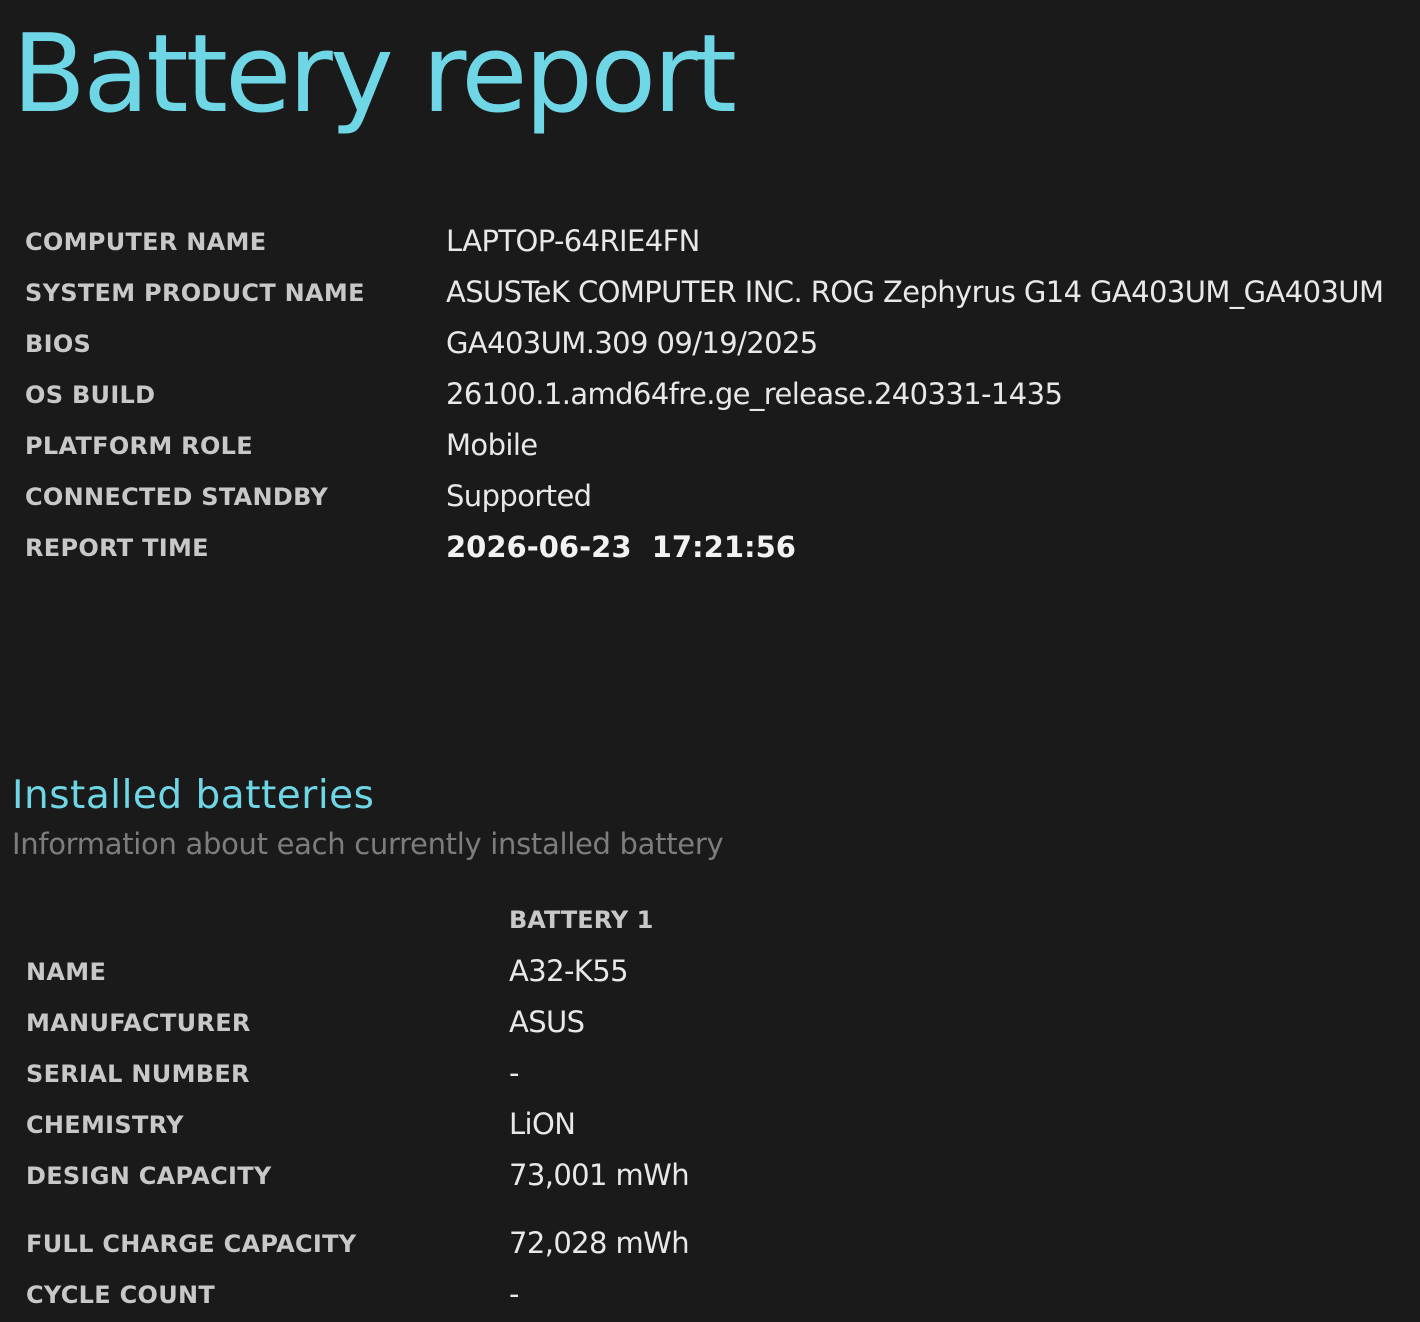 Image resolution: width=1420 pixels, height=1322 pixels. Describe the element at coordinates (58, 344) in the screenshot. I see `info-label: BIOS` at that location.